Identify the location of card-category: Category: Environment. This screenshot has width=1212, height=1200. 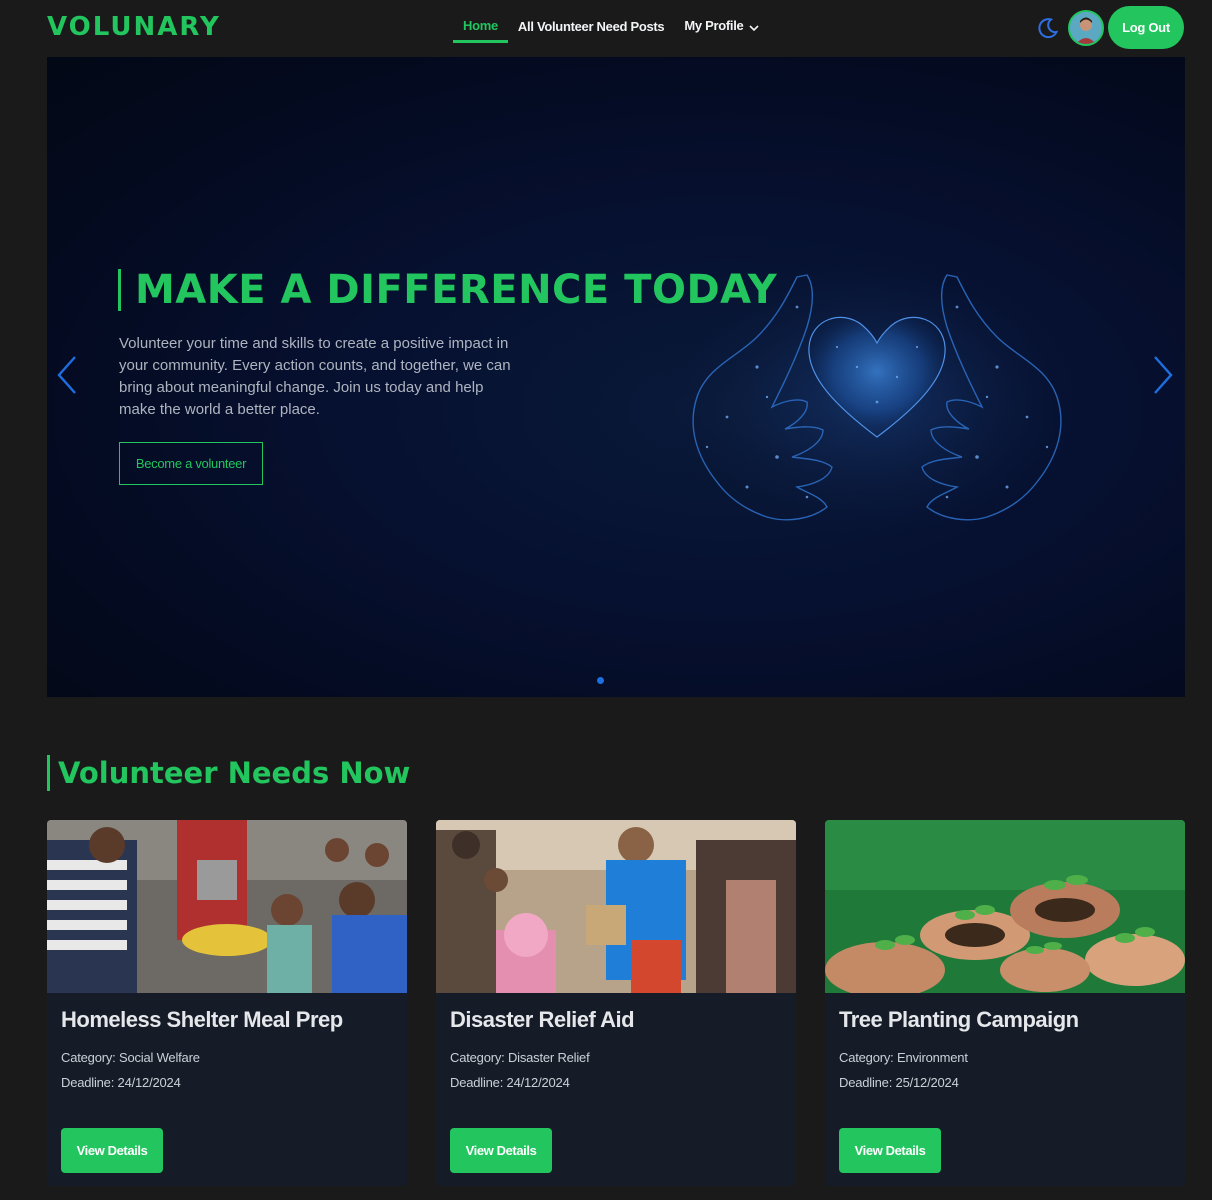
(903, 1057).